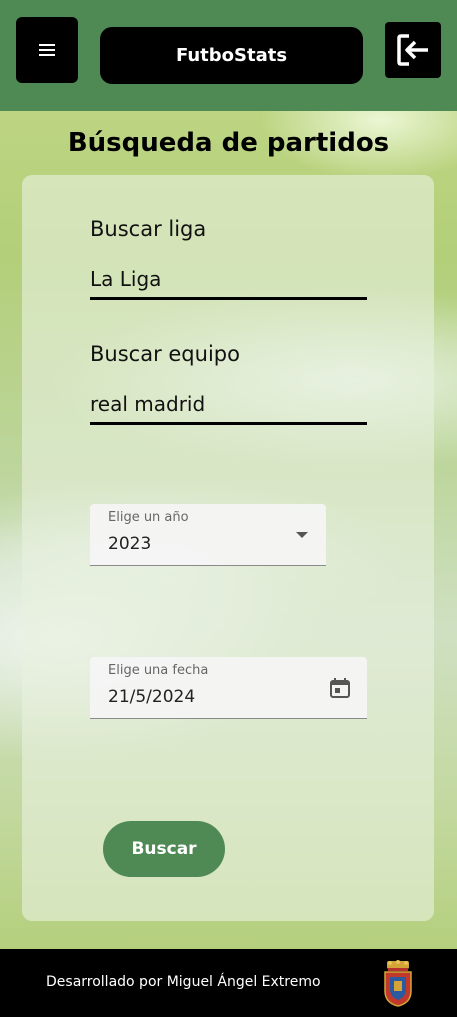 The height and width of the screenshot is (1017, 457). I want to click on app-title: FutboStats, so click(231, 55).